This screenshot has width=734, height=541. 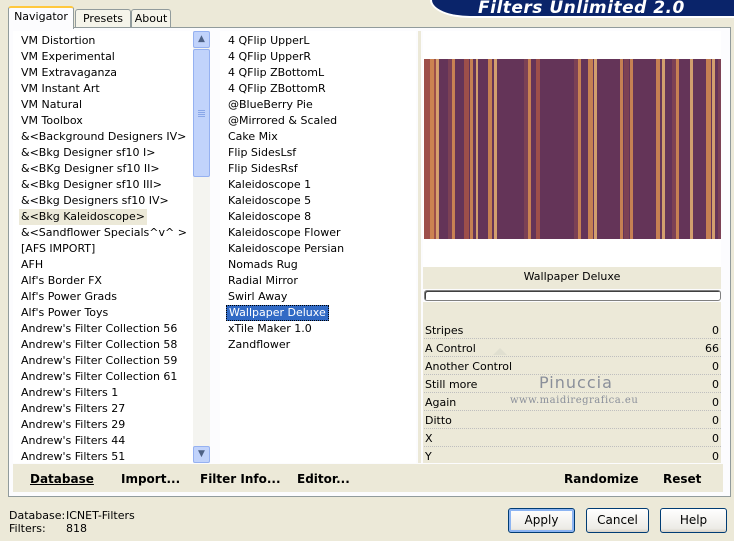 I want to click on control-label: Another Control, so click(x=469, y=366).